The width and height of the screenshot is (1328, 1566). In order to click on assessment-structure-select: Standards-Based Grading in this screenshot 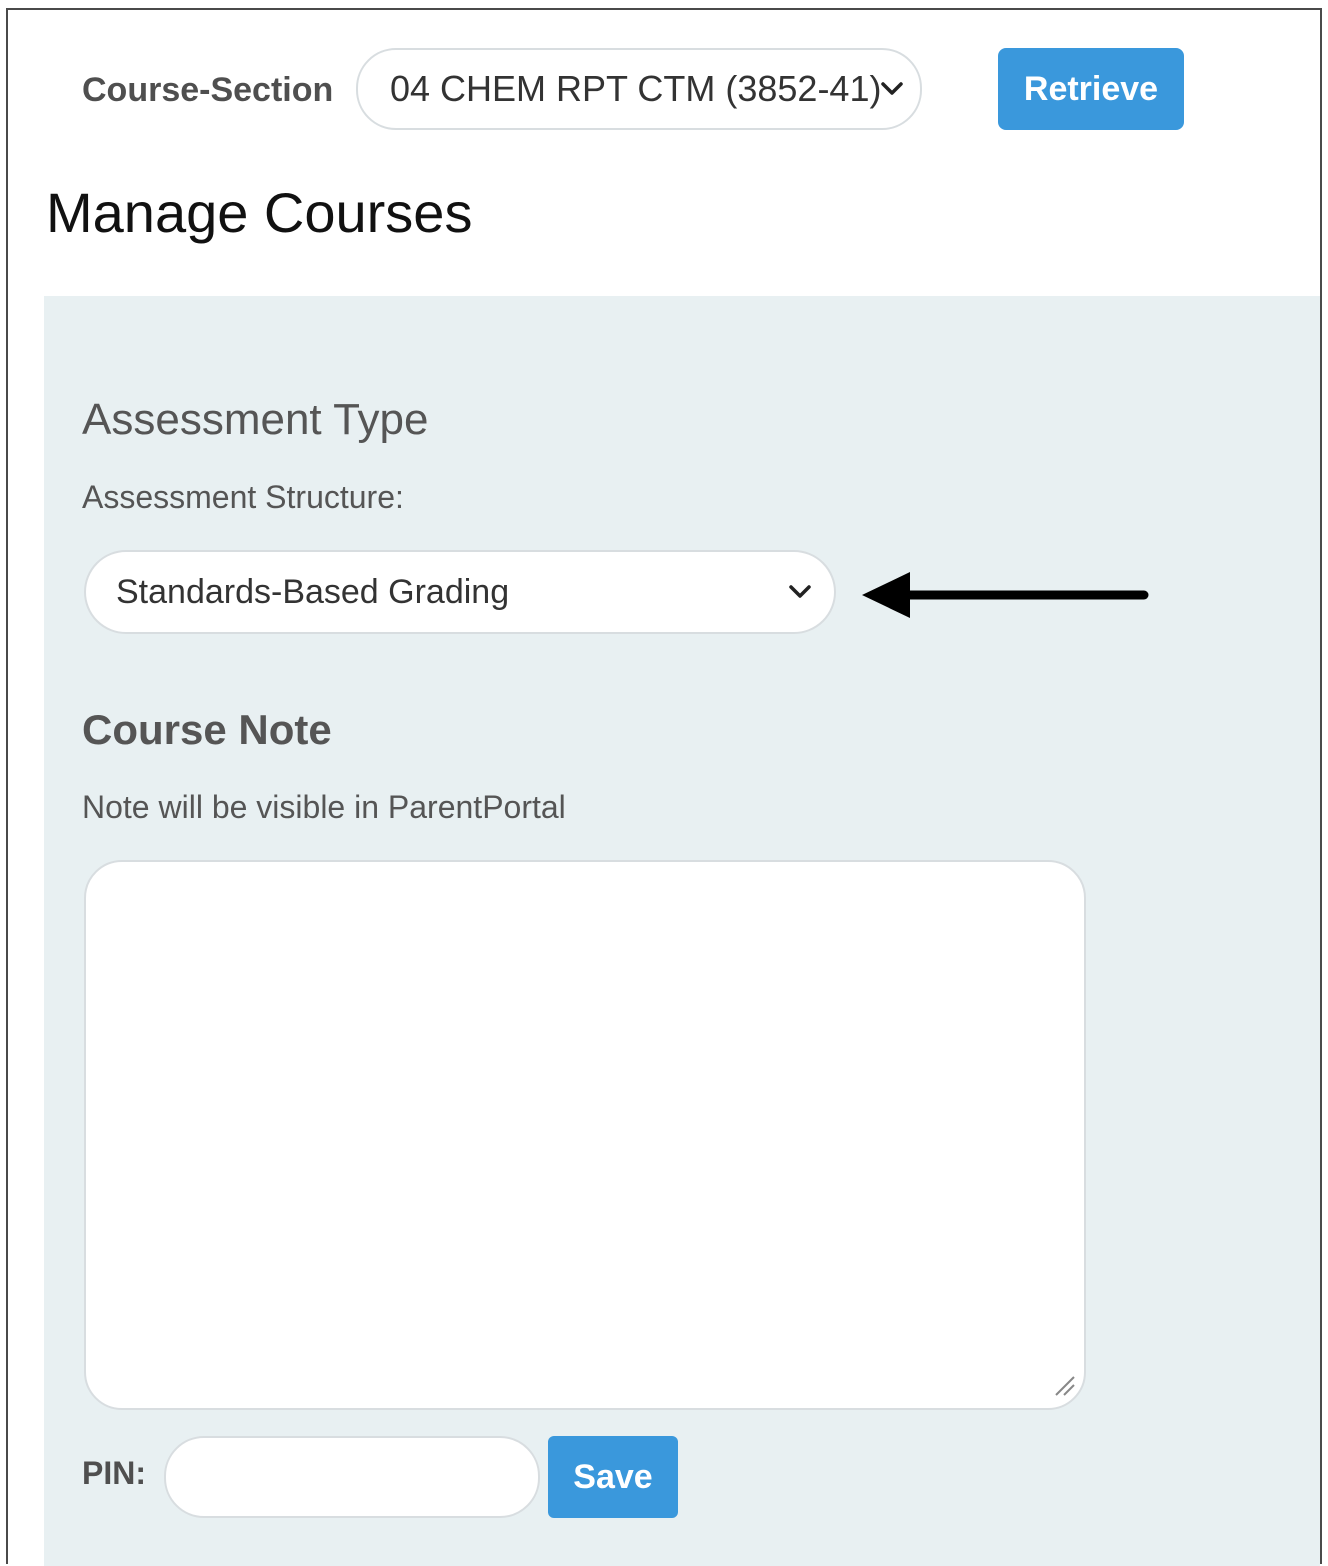, I will do `click(460, 592)`.